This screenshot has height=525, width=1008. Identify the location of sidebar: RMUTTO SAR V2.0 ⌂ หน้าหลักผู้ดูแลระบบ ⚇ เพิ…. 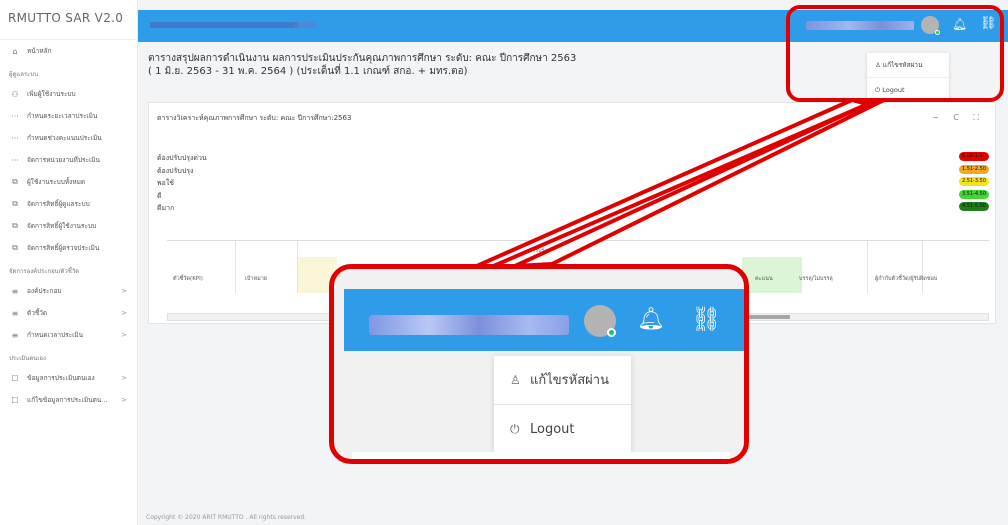
(69, 262).